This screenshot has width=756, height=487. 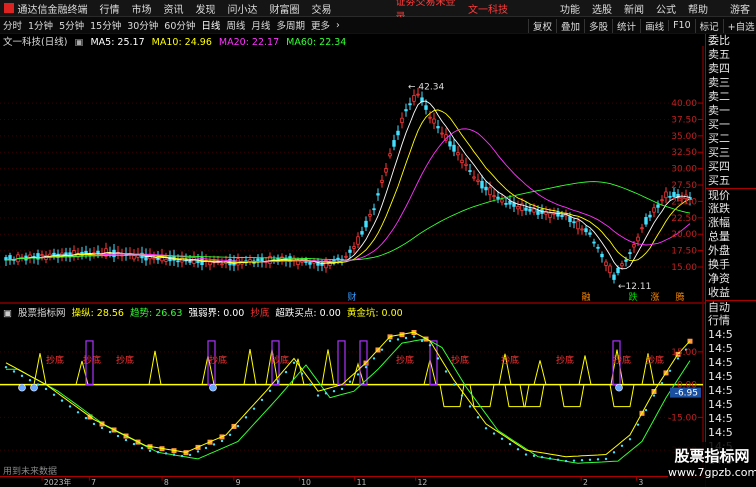 What do you see at coordinates (602, 8) in the screenshot?
I see `menu-select-stock: 选股` at bounding box center [602, 8].